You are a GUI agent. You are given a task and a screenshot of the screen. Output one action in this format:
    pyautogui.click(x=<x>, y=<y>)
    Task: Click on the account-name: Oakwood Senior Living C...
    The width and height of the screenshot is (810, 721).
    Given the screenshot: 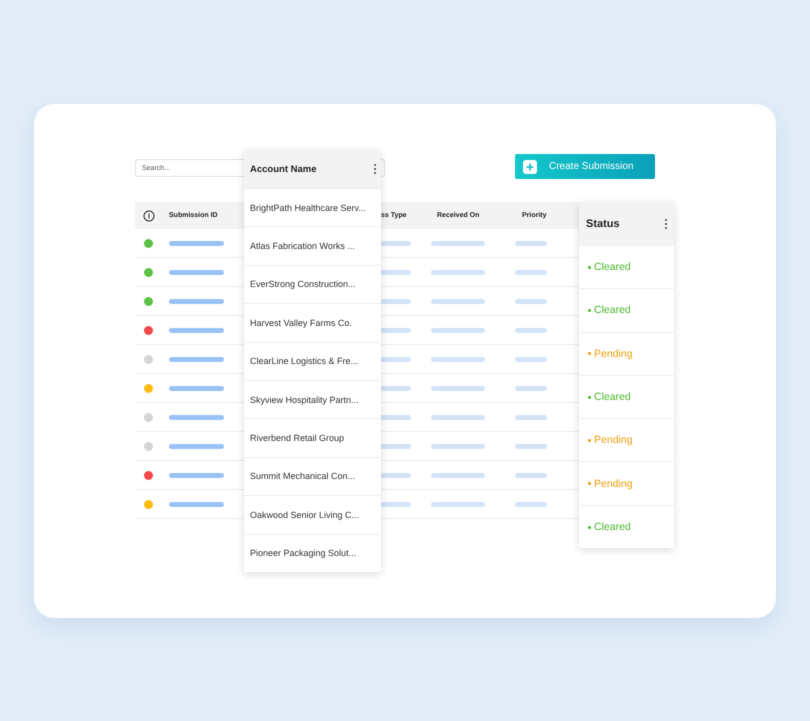 What is the action you would take?
    pyautogui.click(x=305, y=515)
    